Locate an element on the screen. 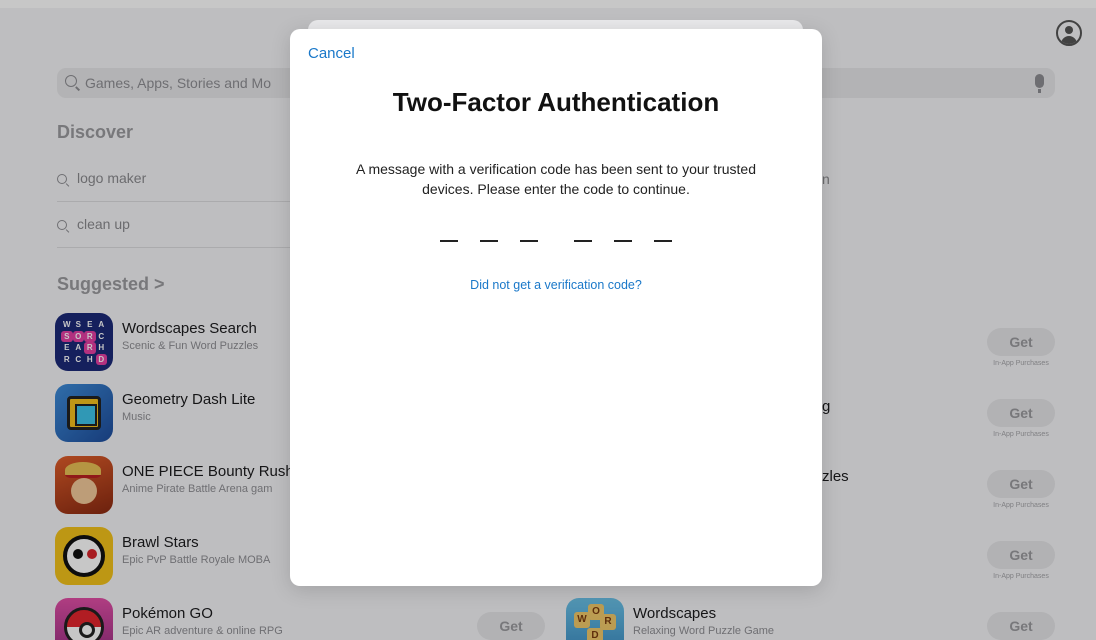 This screenshot has width=1096, height=640. verification-code-input is located at coordinates (556, 237).